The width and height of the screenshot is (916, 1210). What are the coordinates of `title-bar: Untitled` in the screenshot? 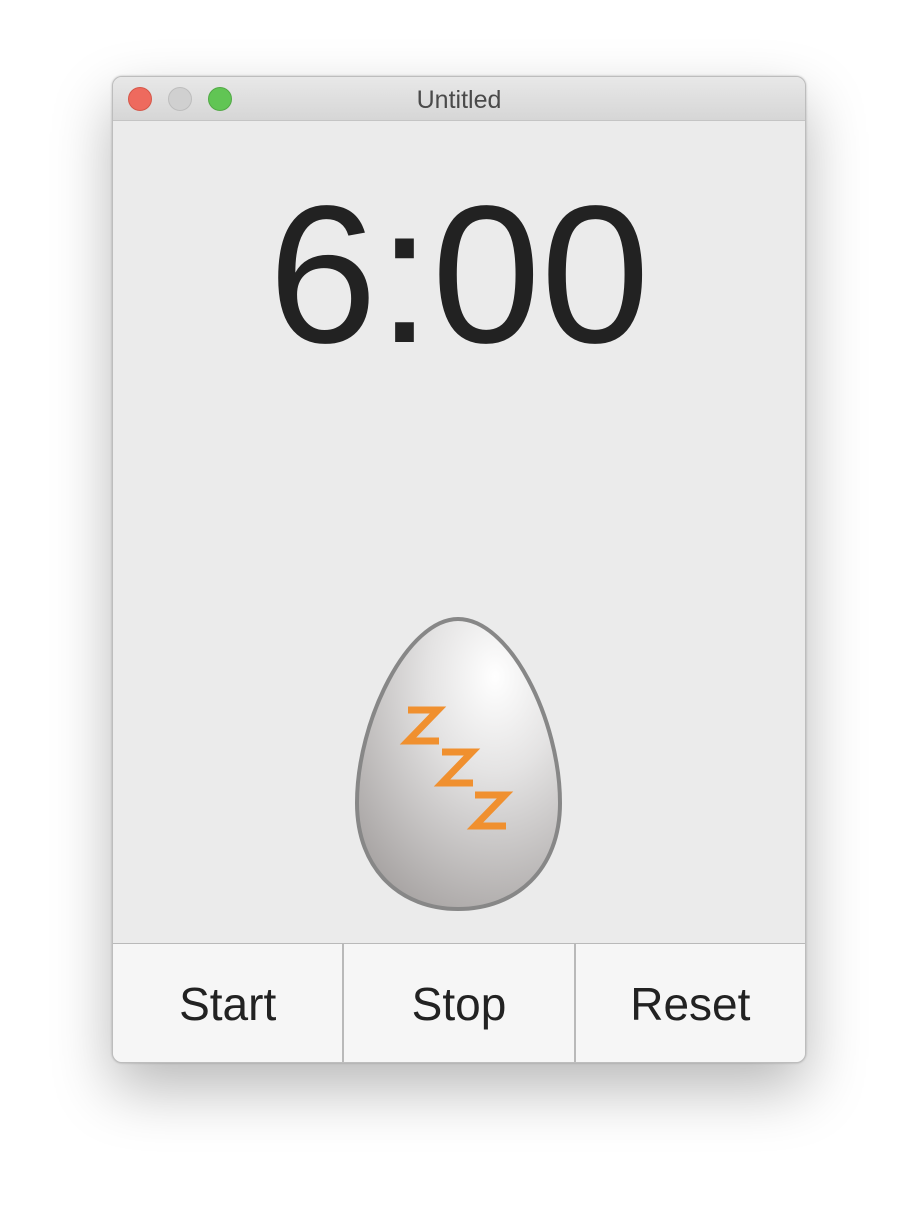 It's located at (459, 99).